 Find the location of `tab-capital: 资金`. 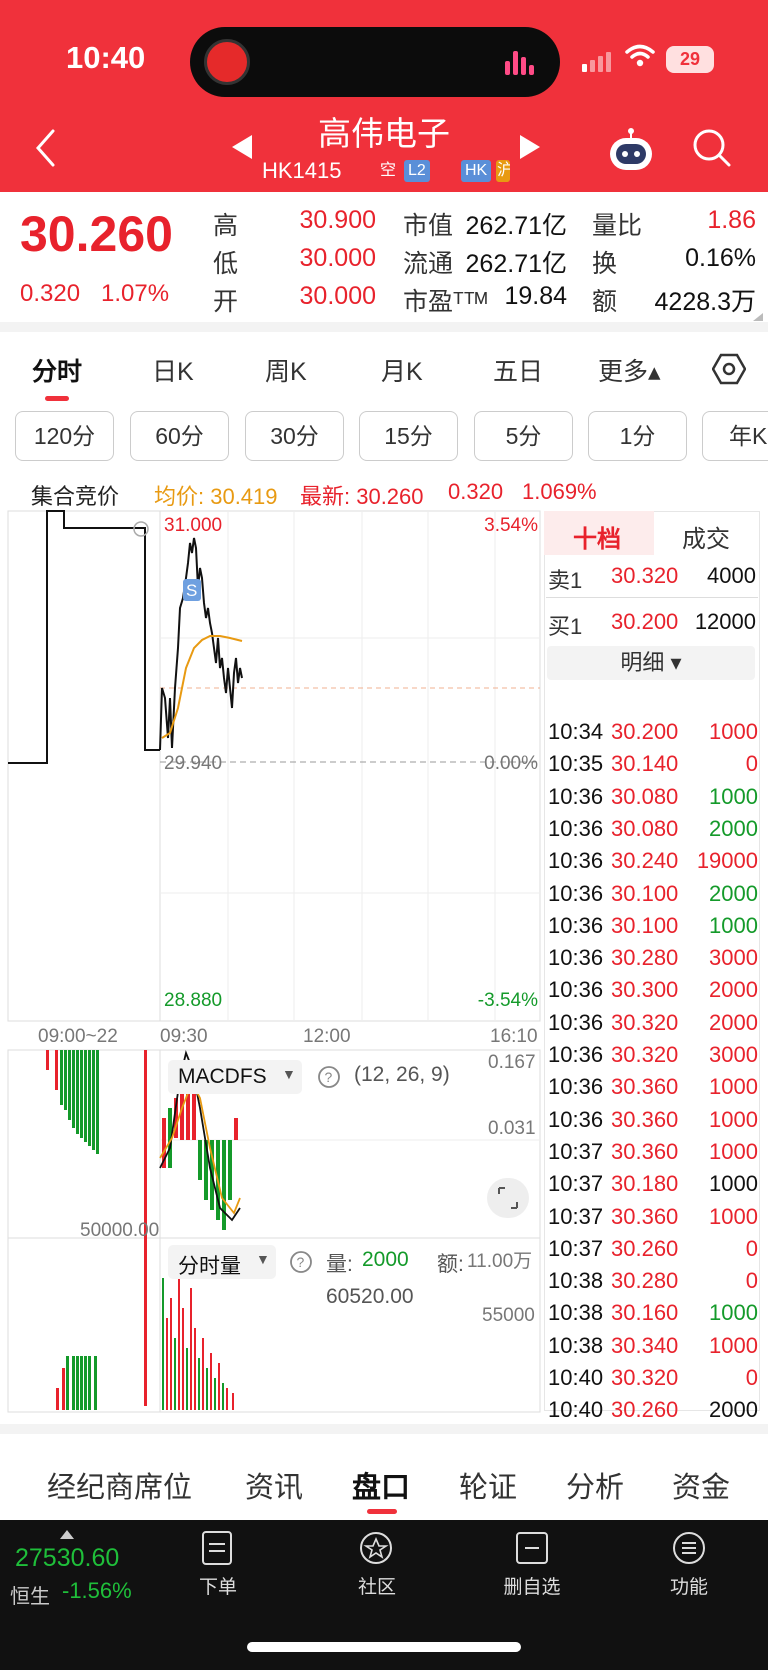

tab-capital: 资金 is located at coordinates (701, 1485).